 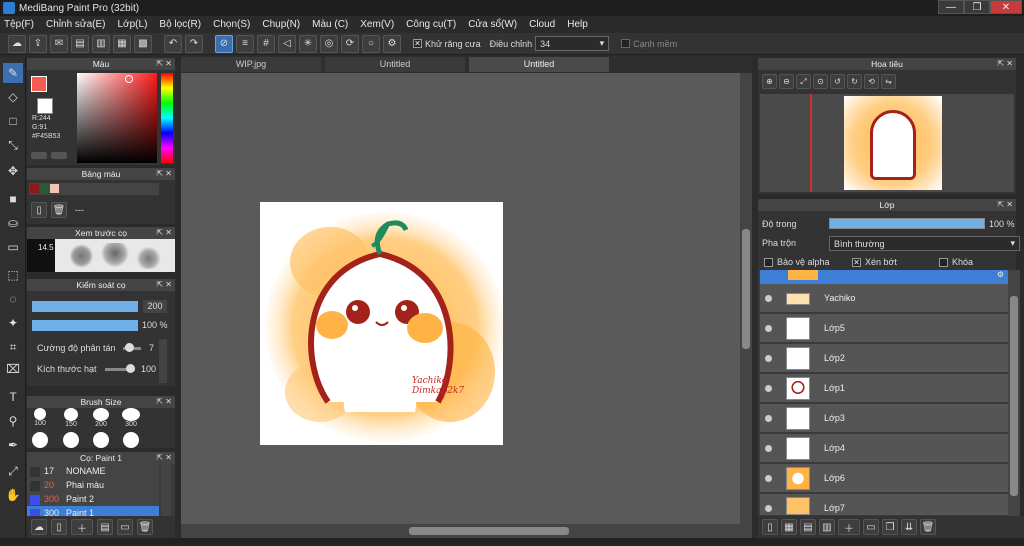 What do you see at coordinates (13, 369) in the screenshot?
I see `select-eraser-icon: ⌧` at bounding box center [13, 369].